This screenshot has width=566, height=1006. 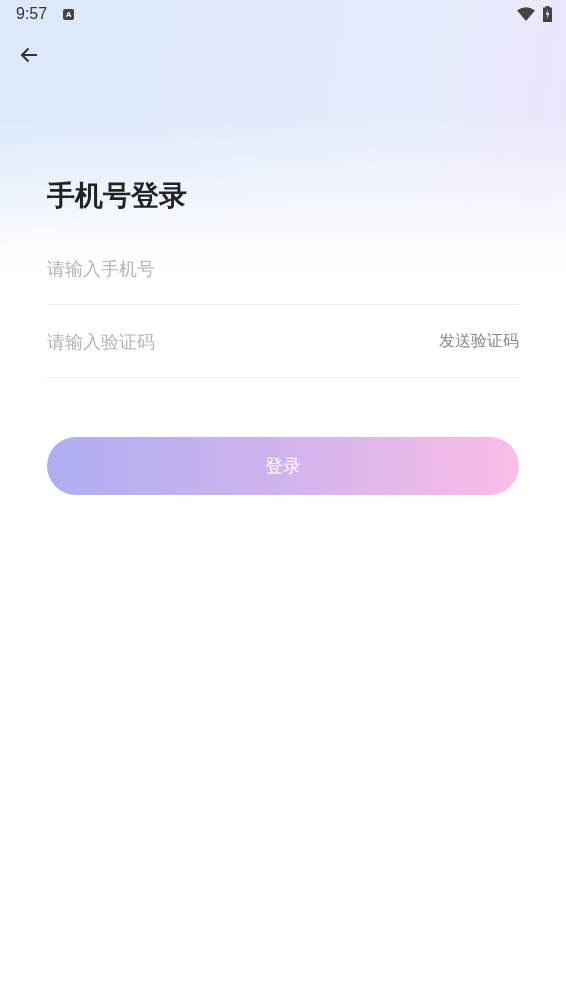 I want to click on code-input-field: 请输入验证码, so click(x=243, y=341).